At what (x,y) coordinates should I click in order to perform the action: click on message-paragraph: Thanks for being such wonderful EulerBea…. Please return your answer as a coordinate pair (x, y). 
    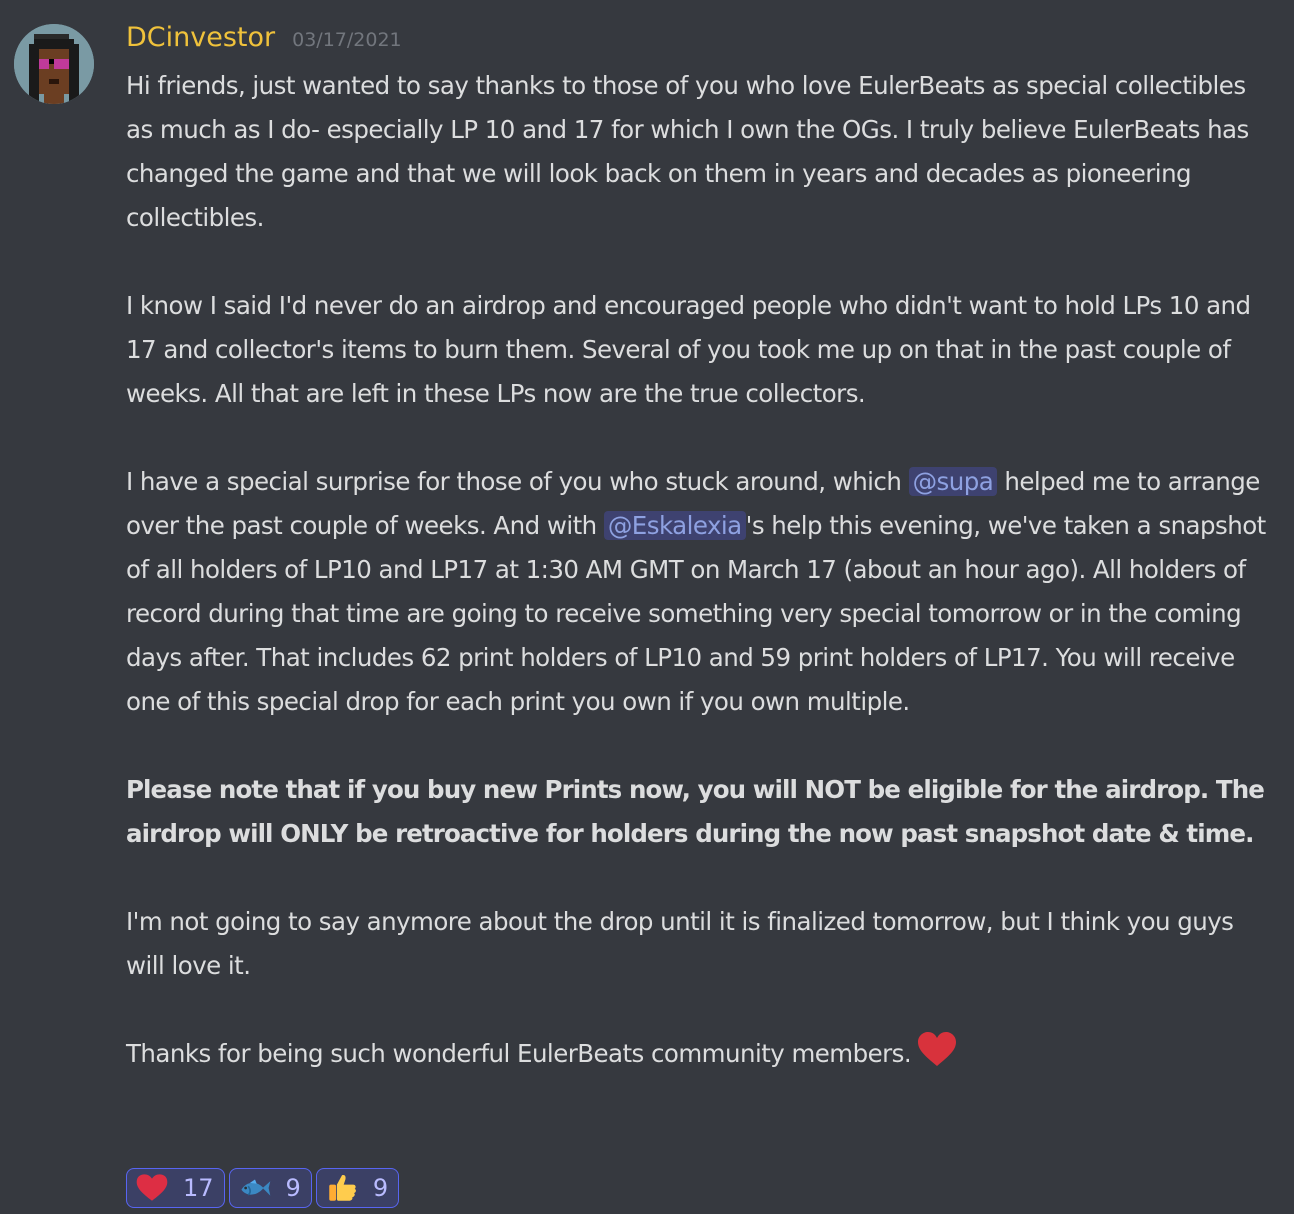
    Looking at the image, I should click on (701, 1054).